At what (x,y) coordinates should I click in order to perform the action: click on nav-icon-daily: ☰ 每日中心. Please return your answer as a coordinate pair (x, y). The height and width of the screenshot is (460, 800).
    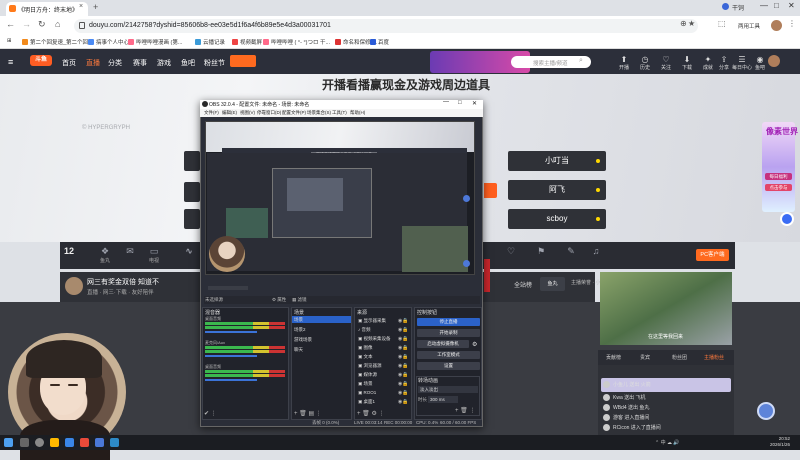
    Looking at the image, I should click on (742, 63).